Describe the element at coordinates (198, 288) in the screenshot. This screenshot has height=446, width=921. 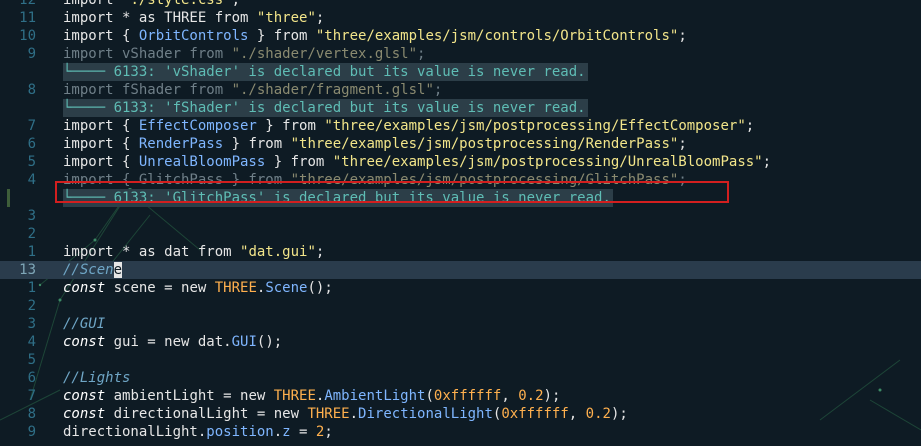
I see `code-text: const scene = new THREE.Scene();` at that location.